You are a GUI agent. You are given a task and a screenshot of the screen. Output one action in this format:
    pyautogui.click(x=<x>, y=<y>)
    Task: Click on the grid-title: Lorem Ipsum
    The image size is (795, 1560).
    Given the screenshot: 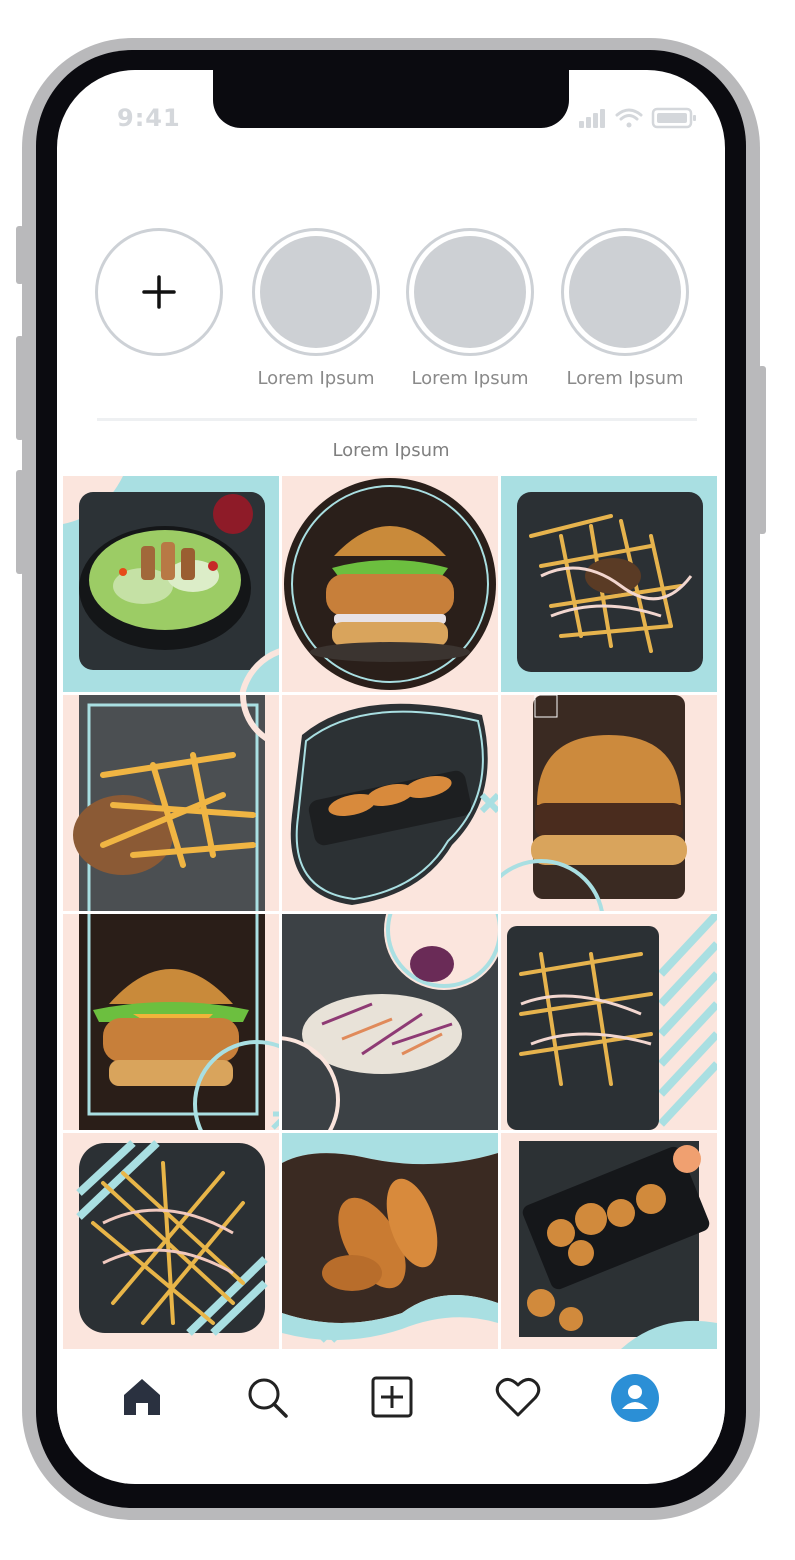 What is the action you would take?
    pyautogui.click(x=391, y=450)
    